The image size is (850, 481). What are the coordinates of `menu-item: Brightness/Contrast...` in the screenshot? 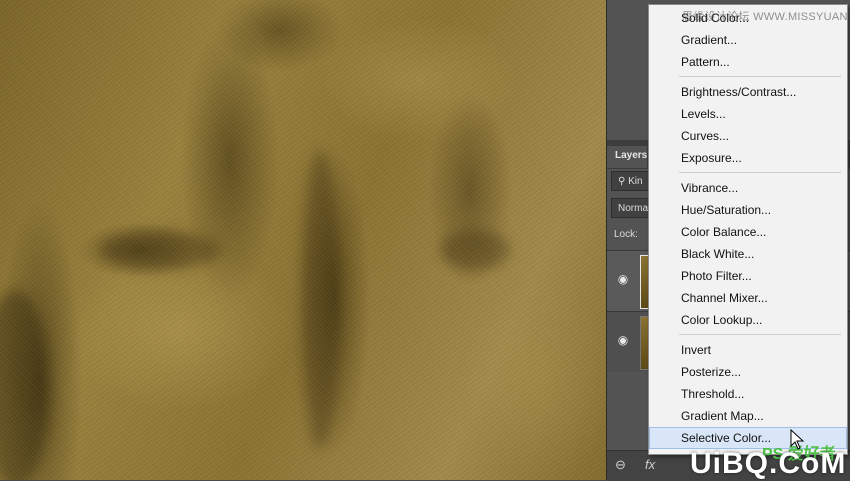 It's located at (748, 92).